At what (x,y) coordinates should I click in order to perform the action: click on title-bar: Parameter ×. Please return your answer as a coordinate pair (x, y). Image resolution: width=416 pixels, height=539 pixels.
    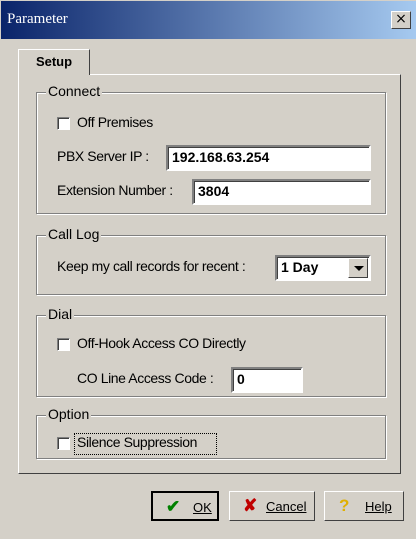
    Looking at the image, I should click on (208, 20).